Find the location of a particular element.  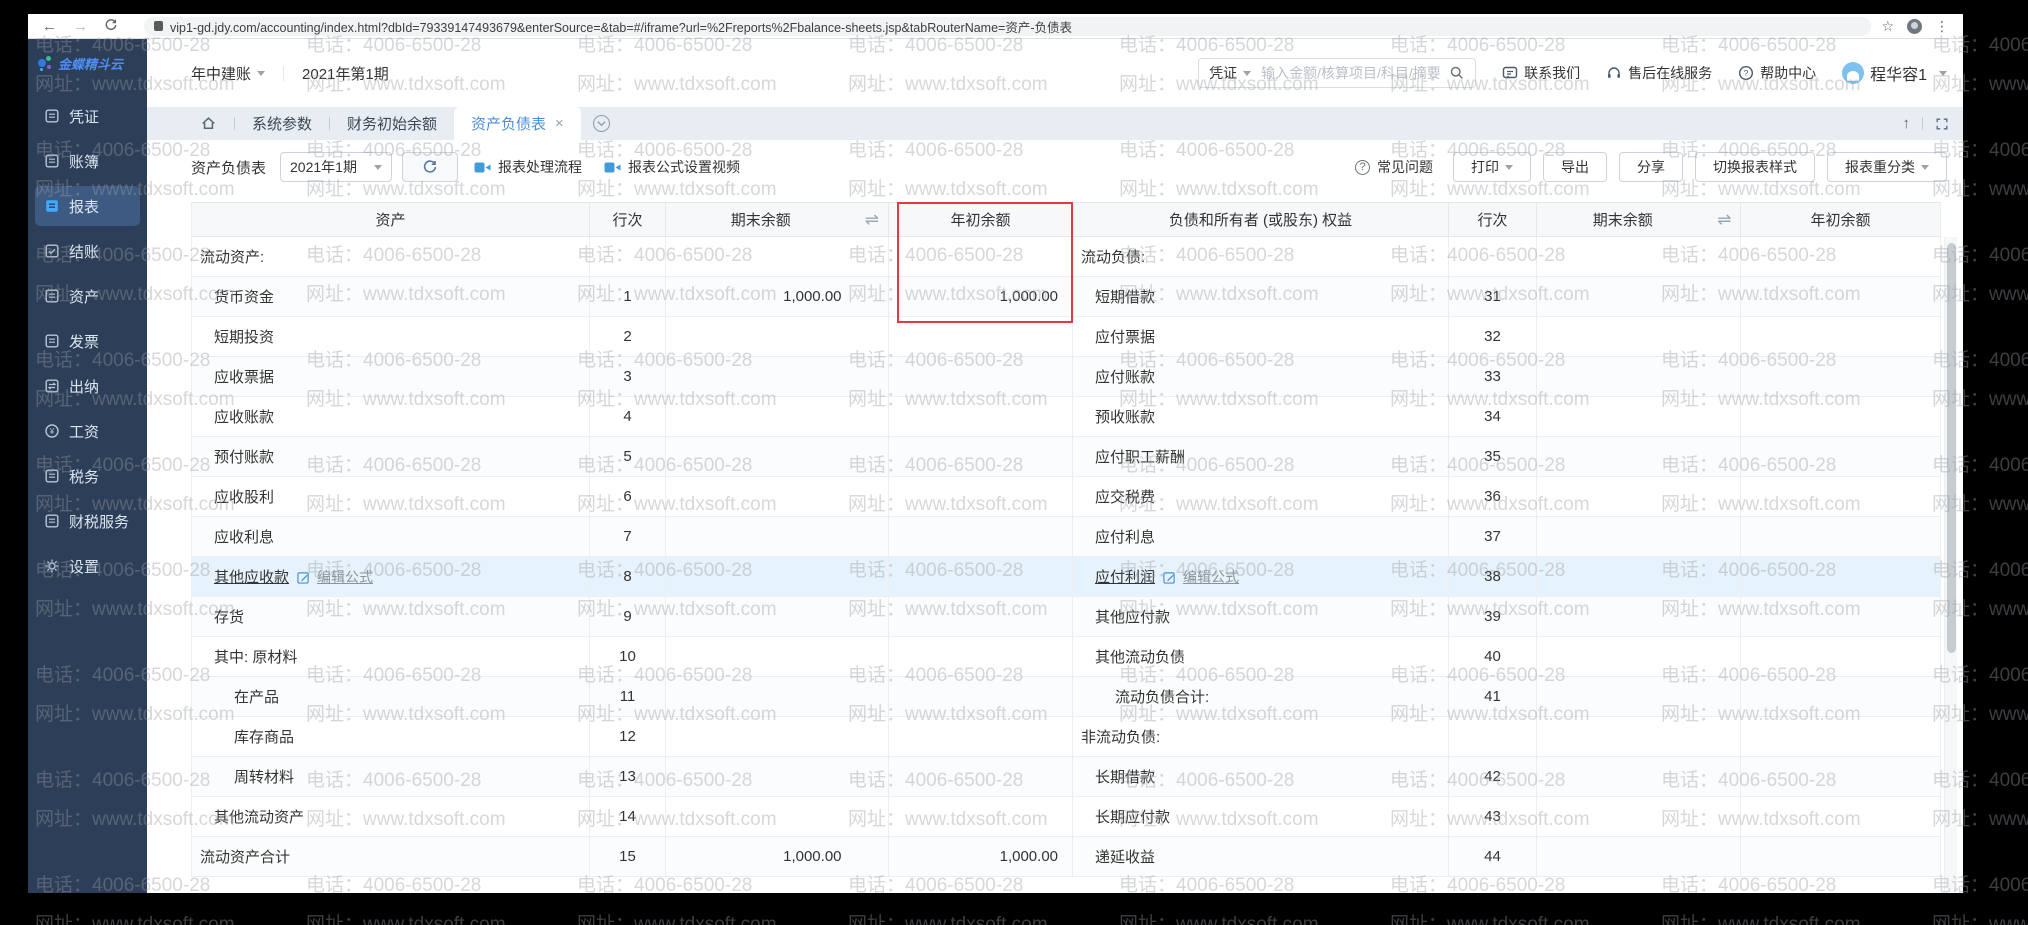

account-name-cell: 预收账款 is located at coordinates (1260, 416).